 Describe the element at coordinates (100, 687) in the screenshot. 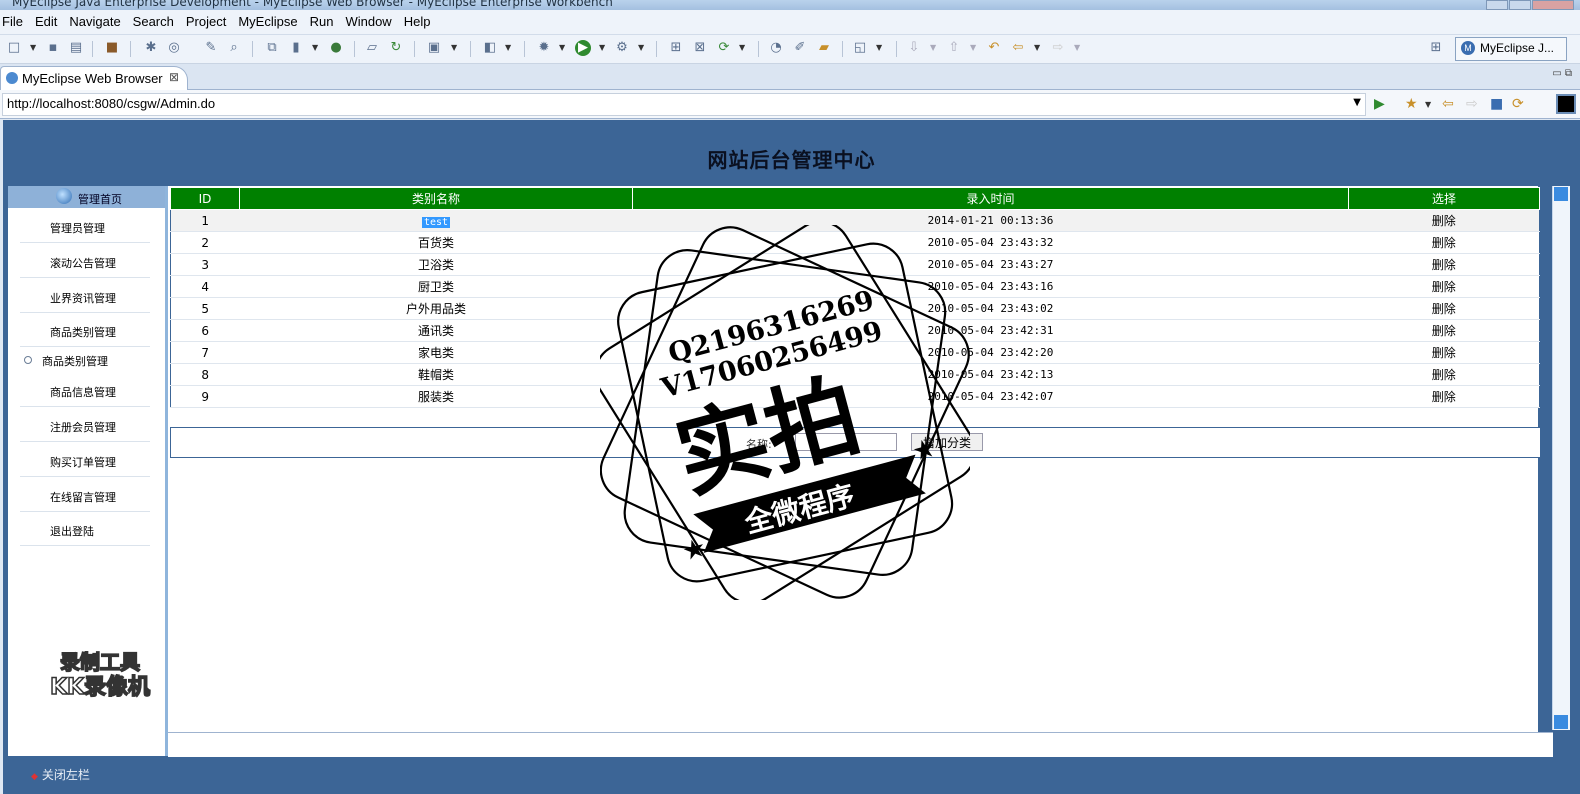

I see `recorder-watermark-line2: KK录像机` at that location.